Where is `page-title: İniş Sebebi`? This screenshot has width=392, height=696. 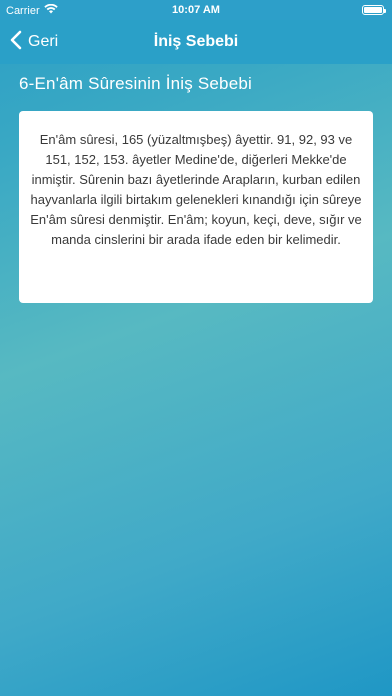
page-title: İniş Sebebi is located at coordinates (196, 41).